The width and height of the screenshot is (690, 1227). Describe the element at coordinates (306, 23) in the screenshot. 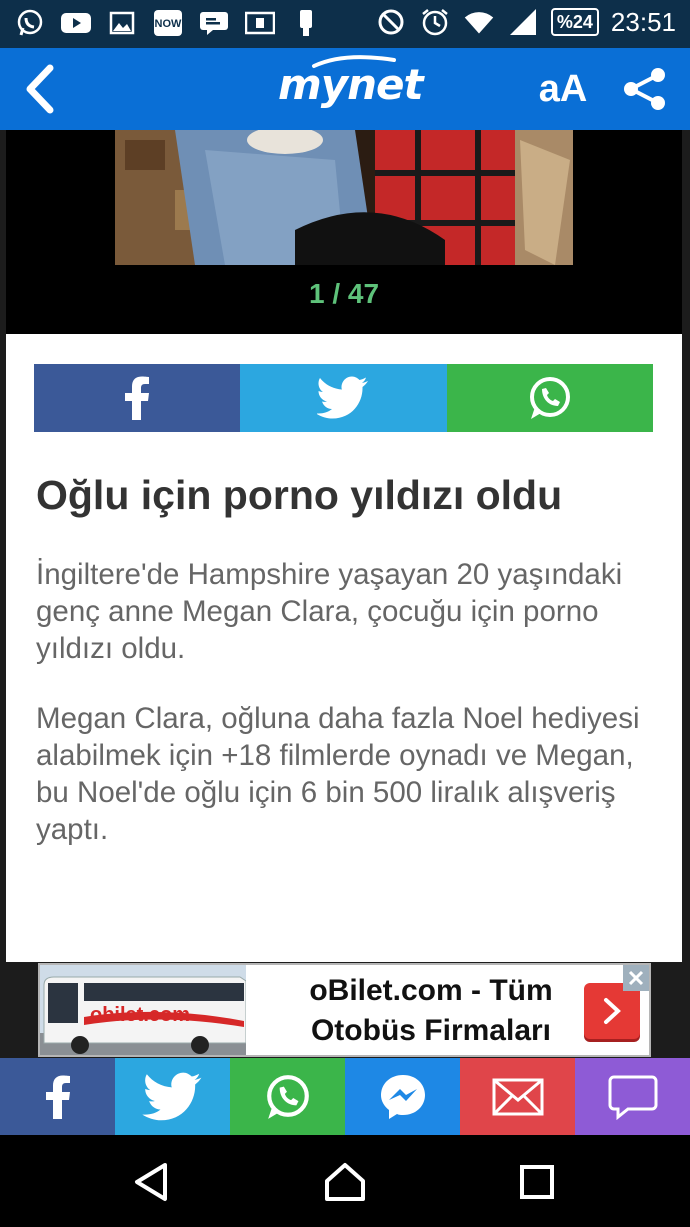

I see `phone-icon` at that location.